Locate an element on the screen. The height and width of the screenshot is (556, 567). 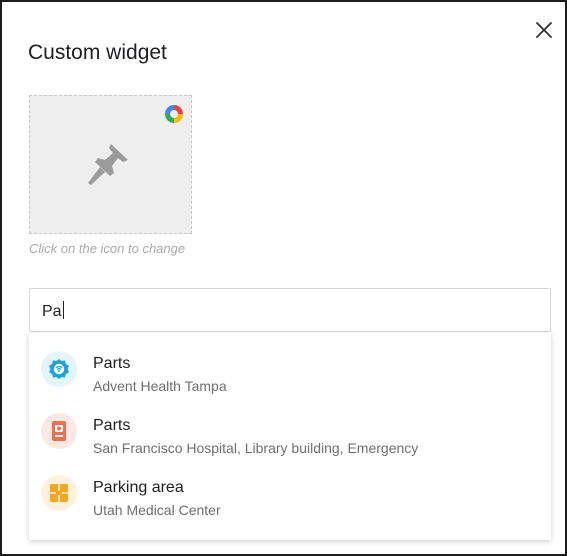
close-icon is located at coordinates (544, 30).